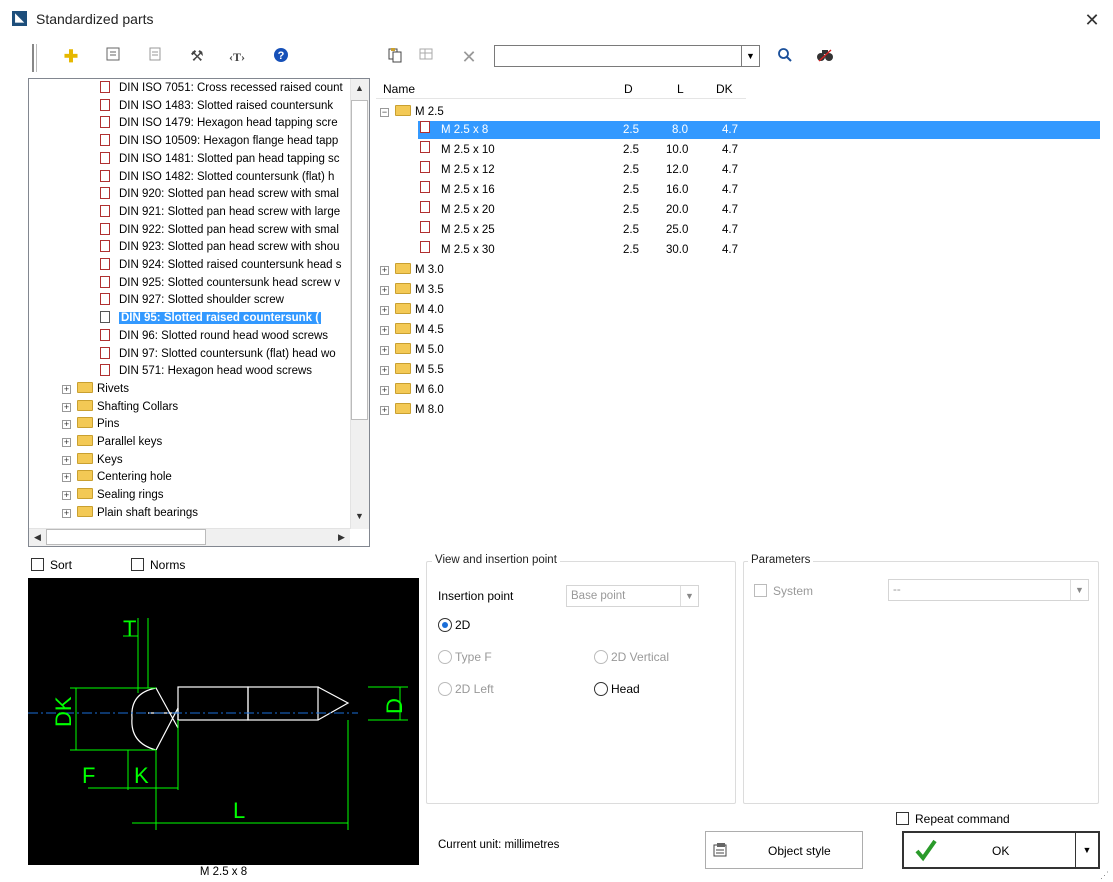 The width and height of the screenshot is (1113, 882). I want to click on ok-button: OK ▼, so click(1001, 850).